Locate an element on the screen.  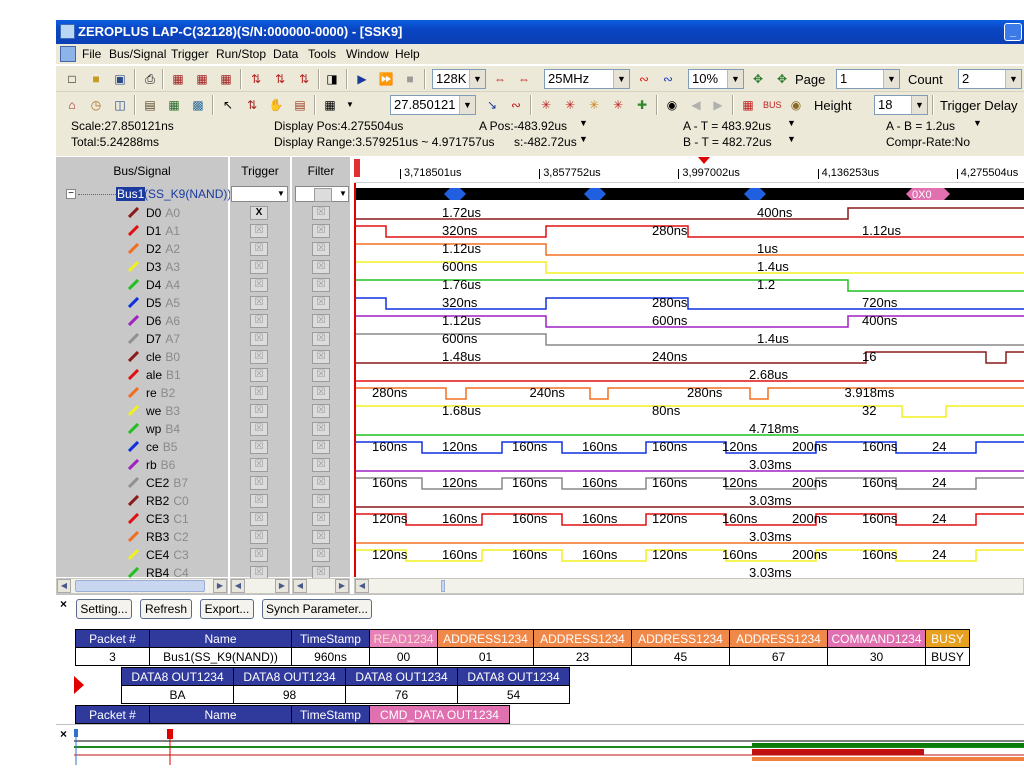
signal-row-ce4: CE4 C3 is located at coordinates (142, 555).